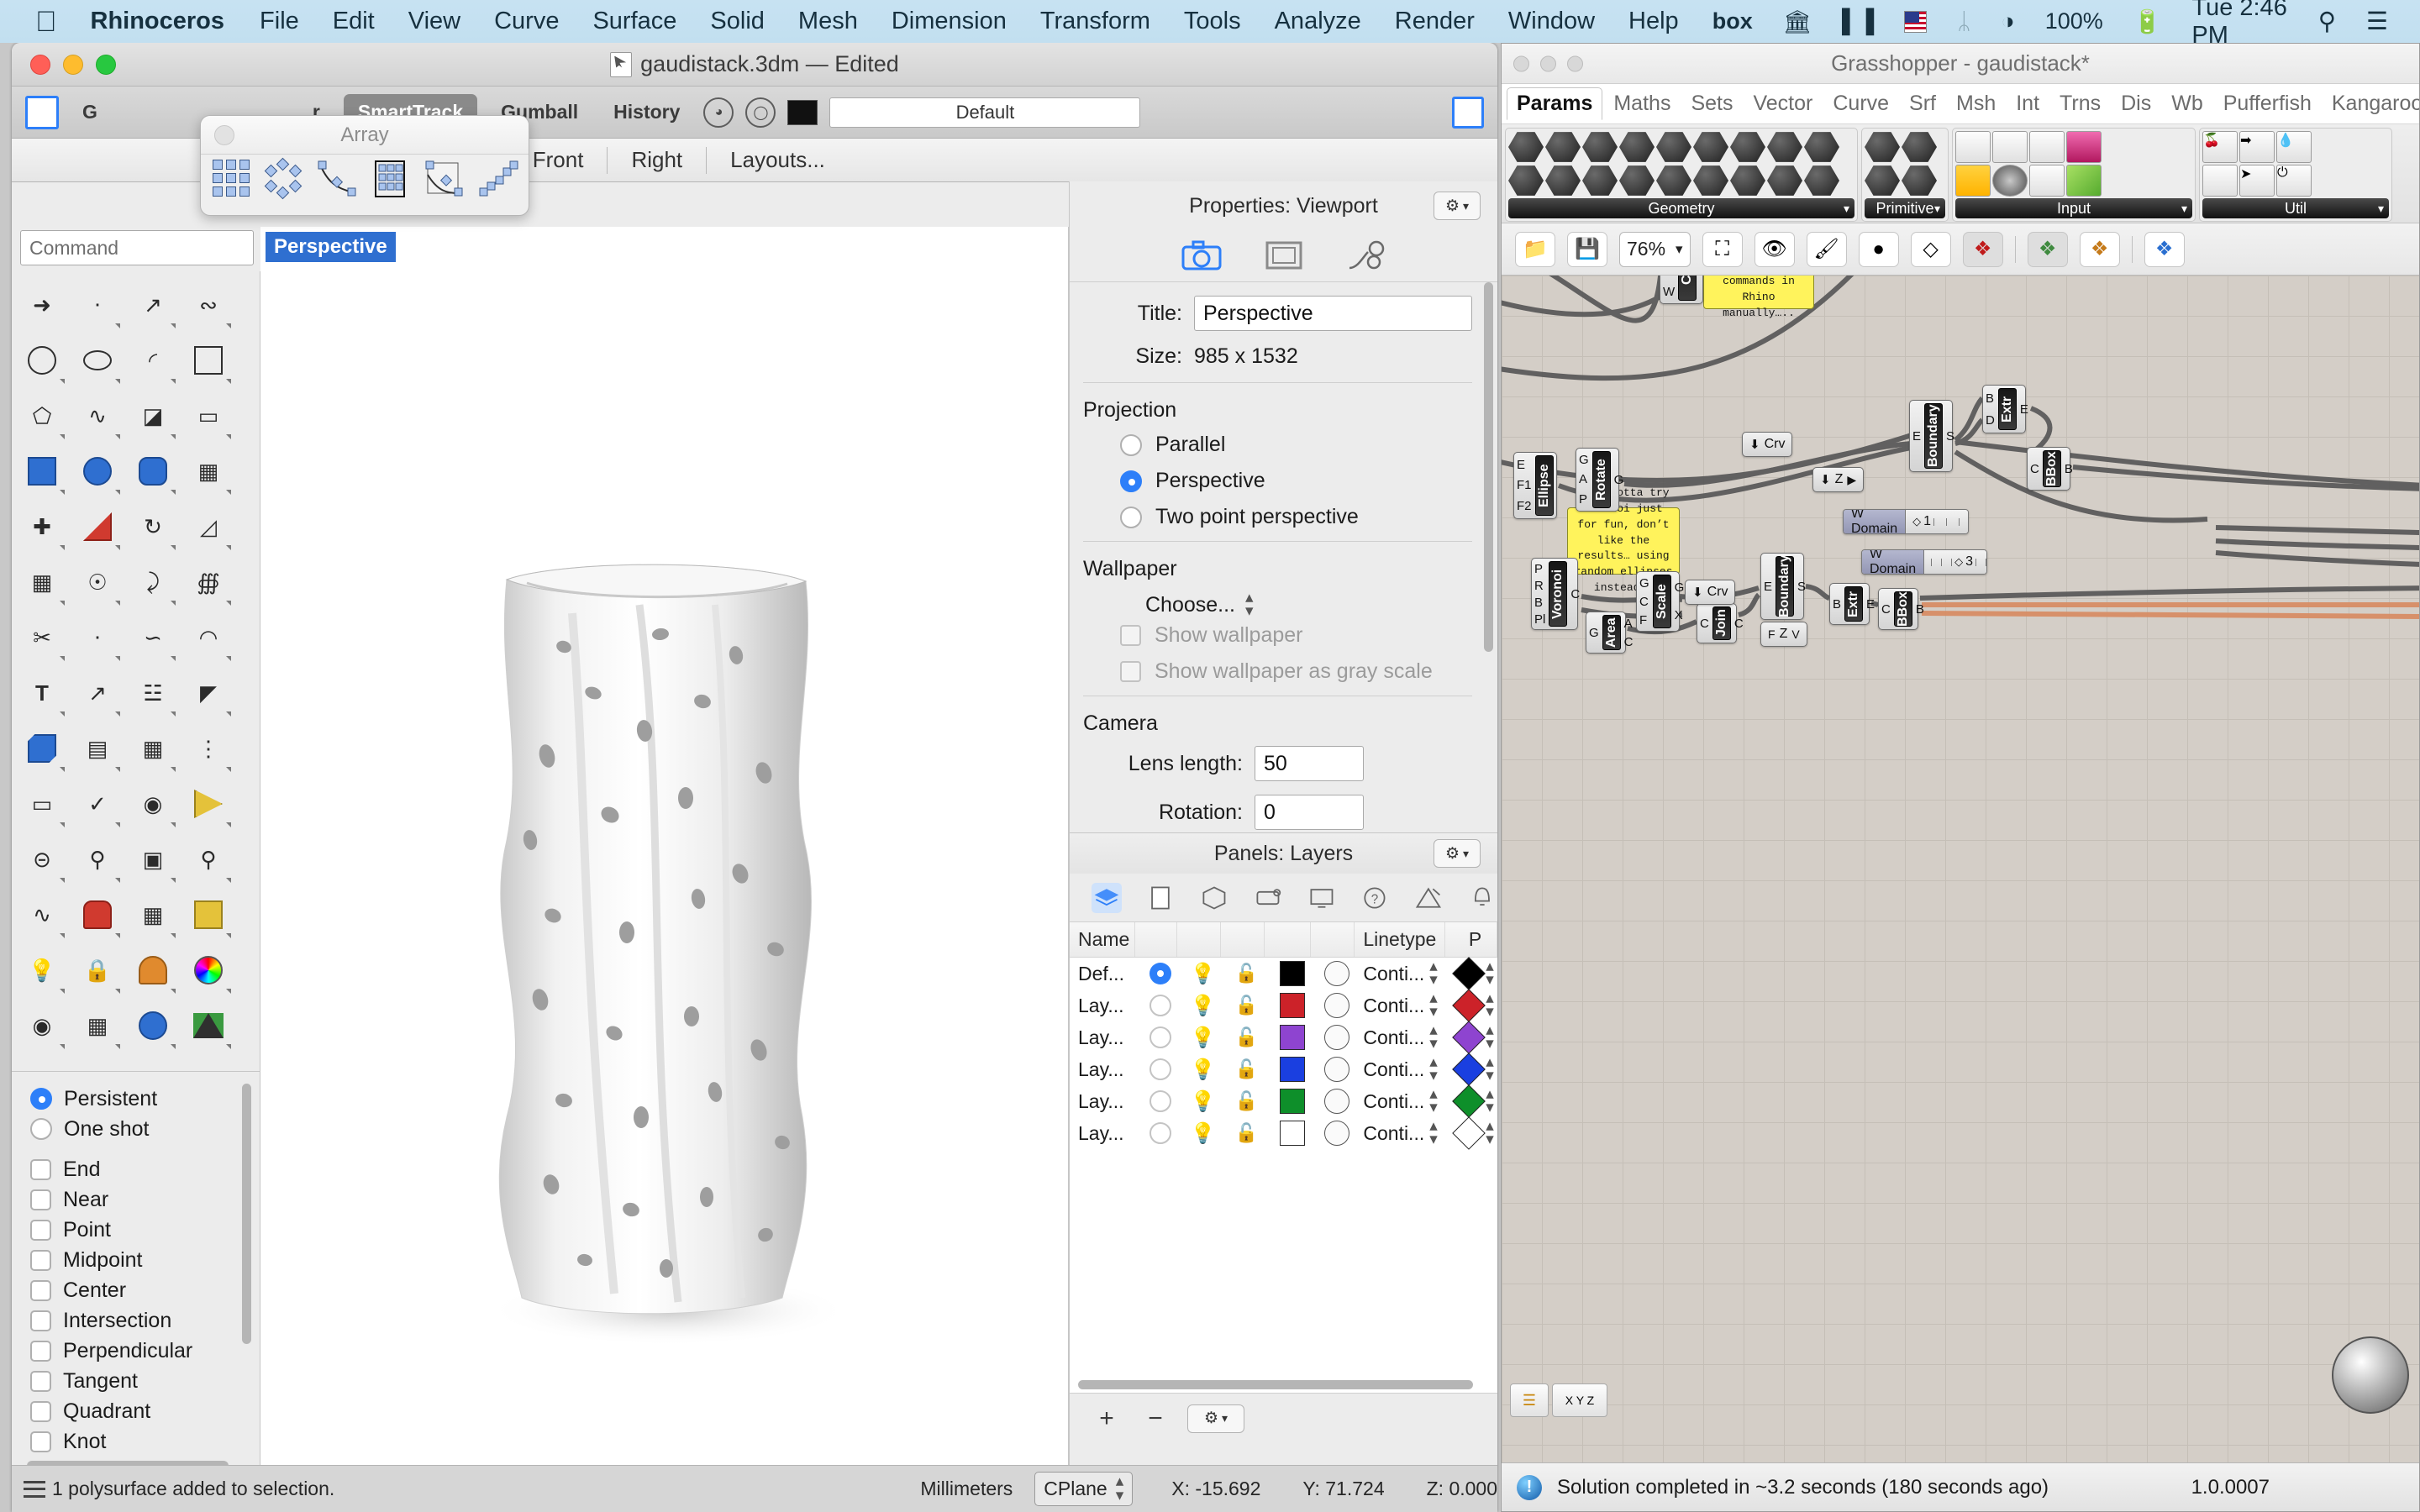 The image size is (2420, 1512). What do you see at coordinates (1535, 249) in the screenshot?
I see `open-file-icon: 📁` at bounding box center [1535, 249].